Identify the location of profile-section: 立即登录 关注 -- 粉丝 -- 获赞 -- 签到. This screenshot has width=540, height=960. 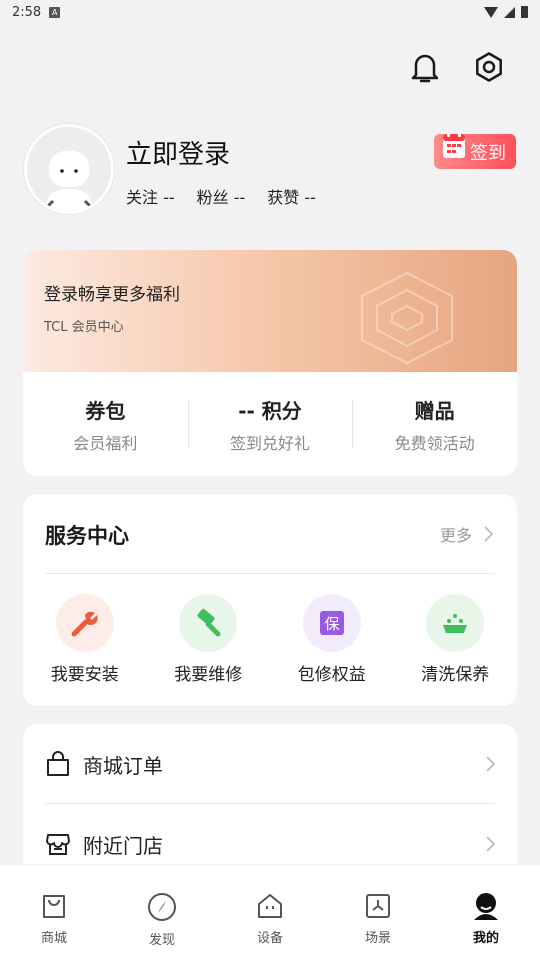
(270, 170).